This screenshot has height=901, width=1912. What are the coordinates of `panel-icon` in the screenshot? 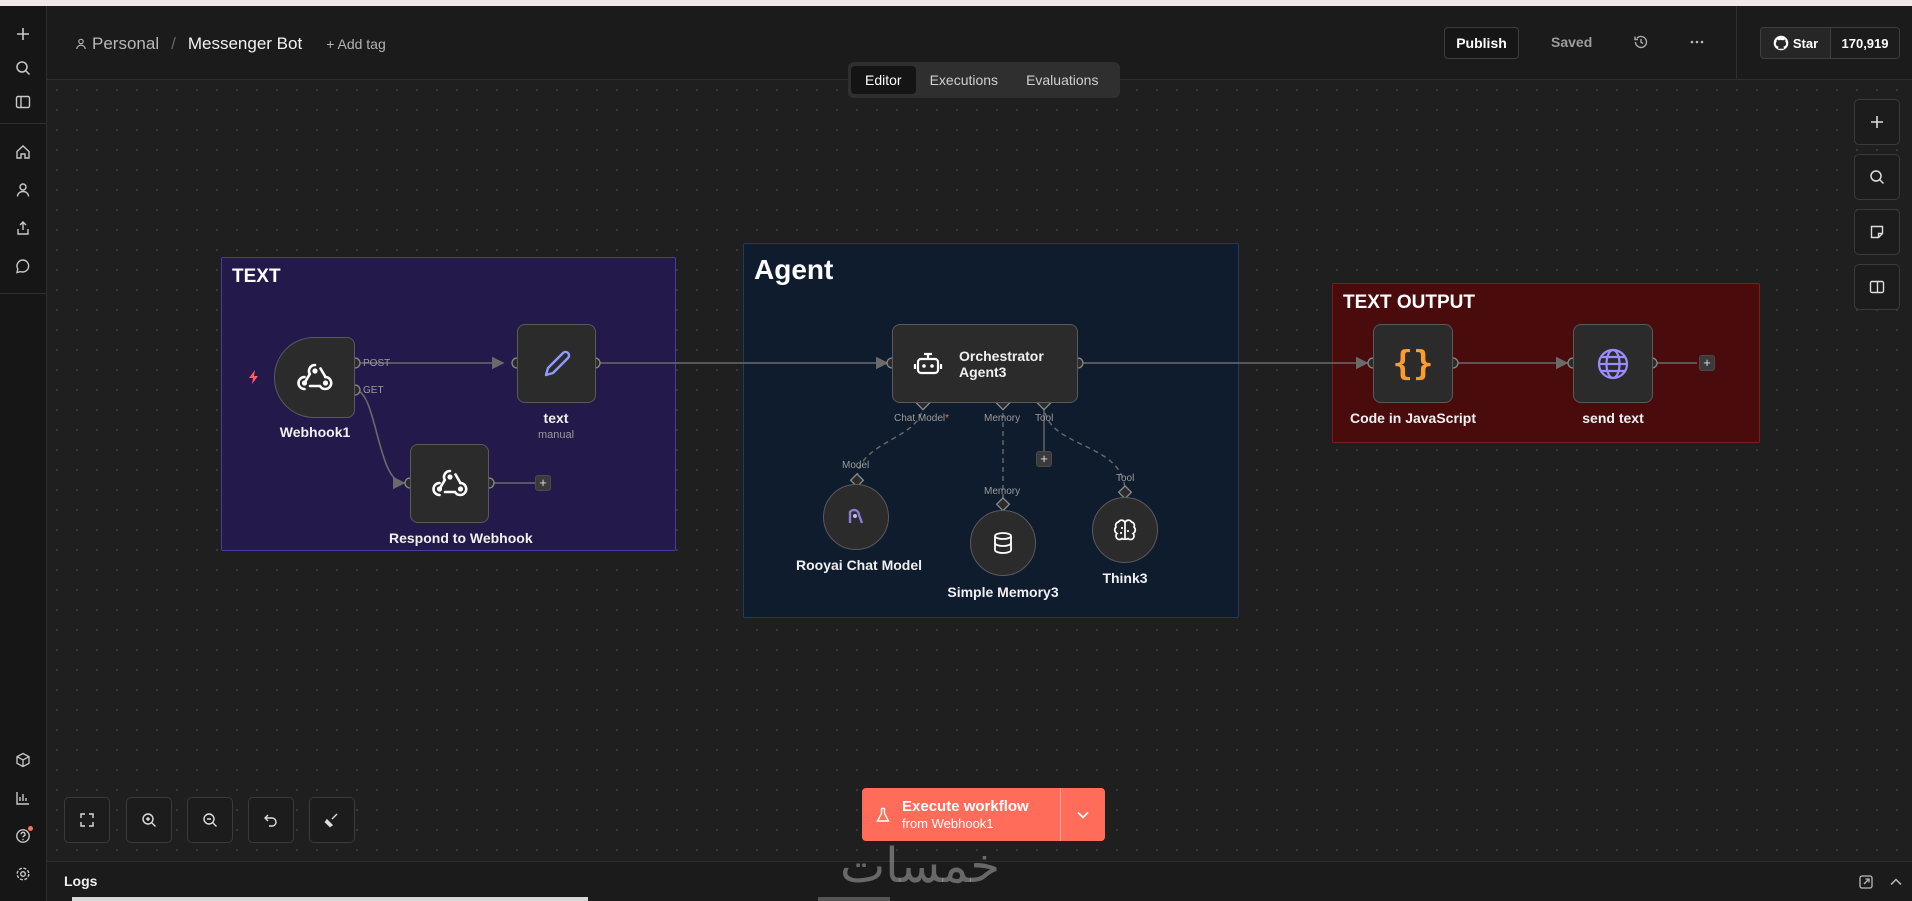 It's located at (1877, 287).